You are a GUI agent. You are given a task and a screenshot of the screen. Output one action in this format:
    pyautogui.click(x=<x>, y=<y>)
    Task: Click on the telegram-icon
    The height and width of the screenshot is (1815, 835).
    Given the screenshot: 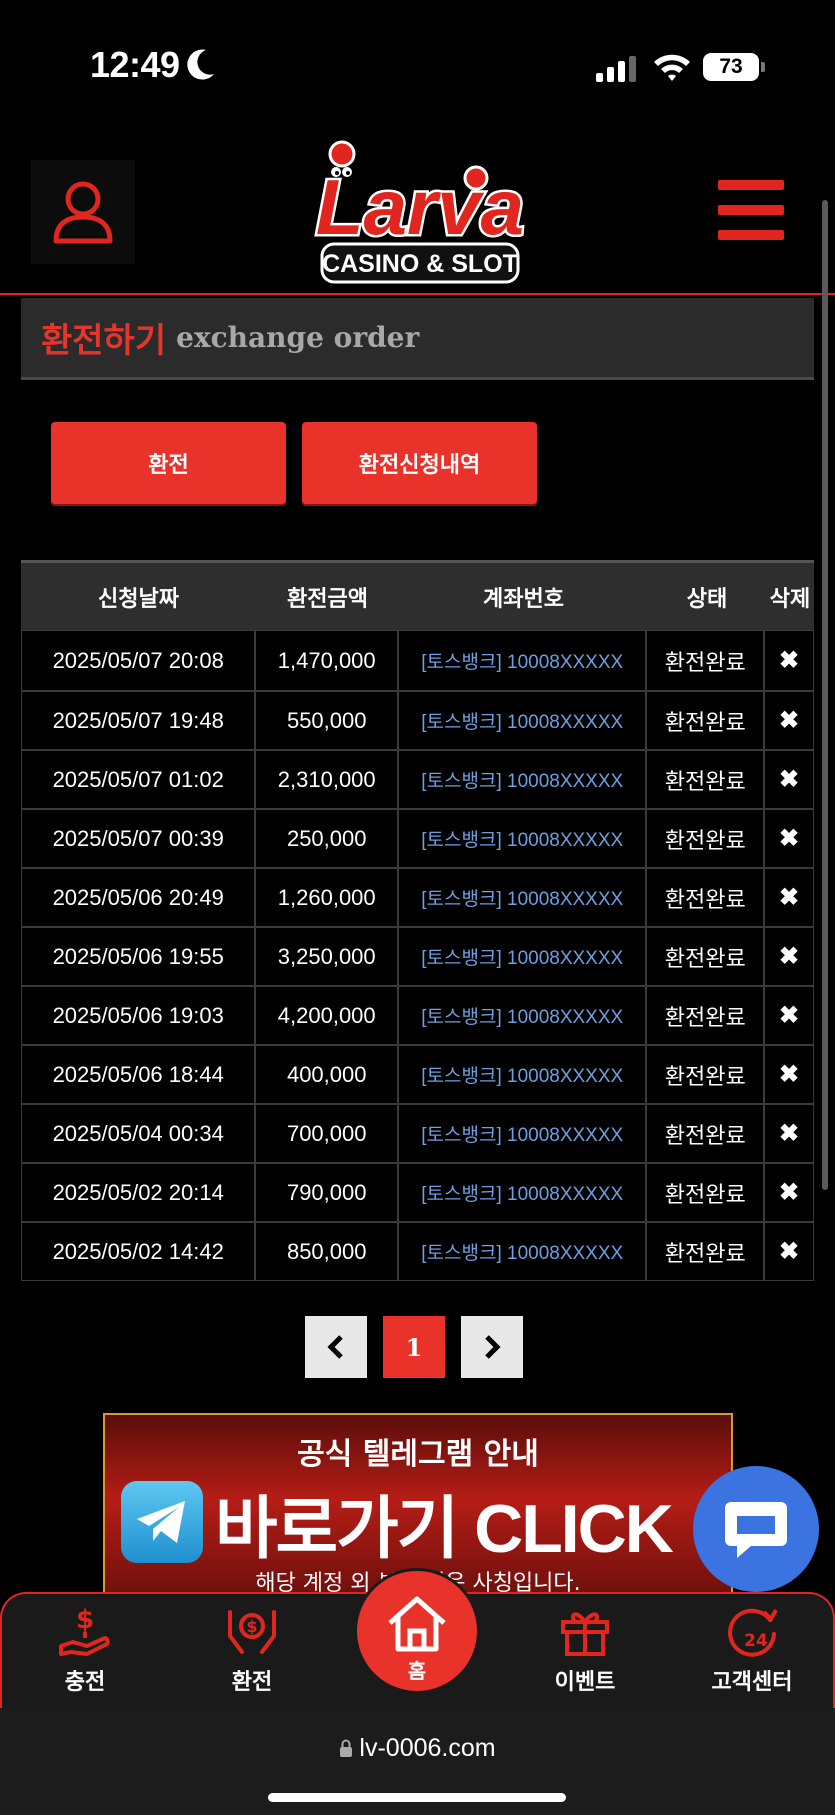 What is the action you would take?
    pyautogui.click(x=162, y=1522)
    